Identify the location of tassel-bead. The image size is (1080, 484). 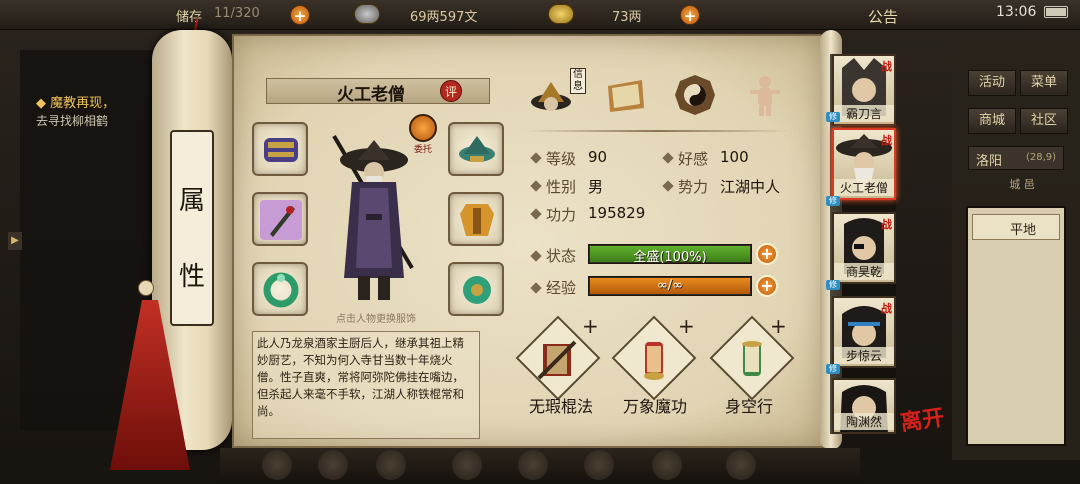
(146, 288).